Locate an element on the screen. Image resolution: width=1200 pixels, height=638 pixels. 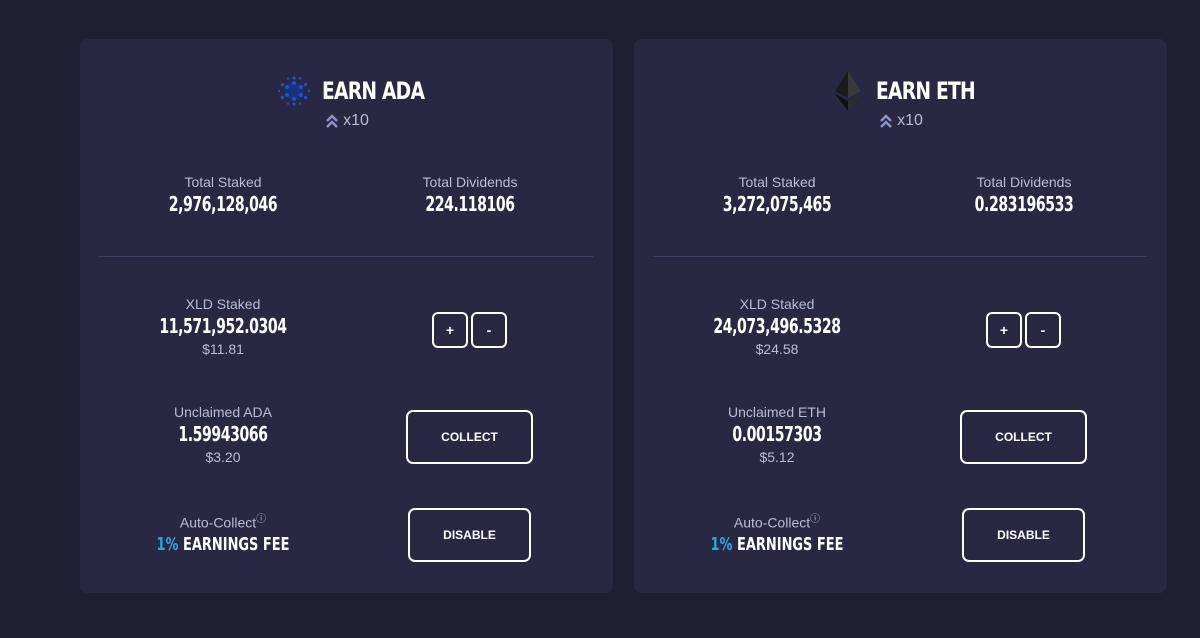
card-title: EARN ADA is located at coordinates (373, 91).